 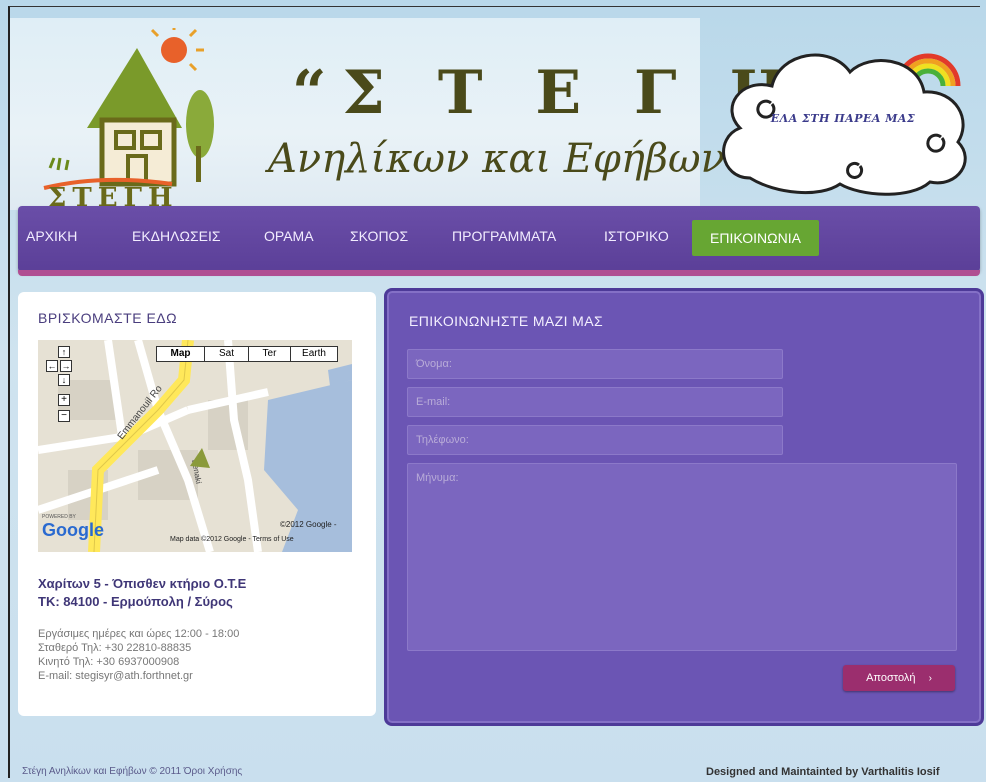 What do you see at coordinates (499, 273) in the screenshot?
I see `nav-accent-strip` at bounding box center [499, 273].